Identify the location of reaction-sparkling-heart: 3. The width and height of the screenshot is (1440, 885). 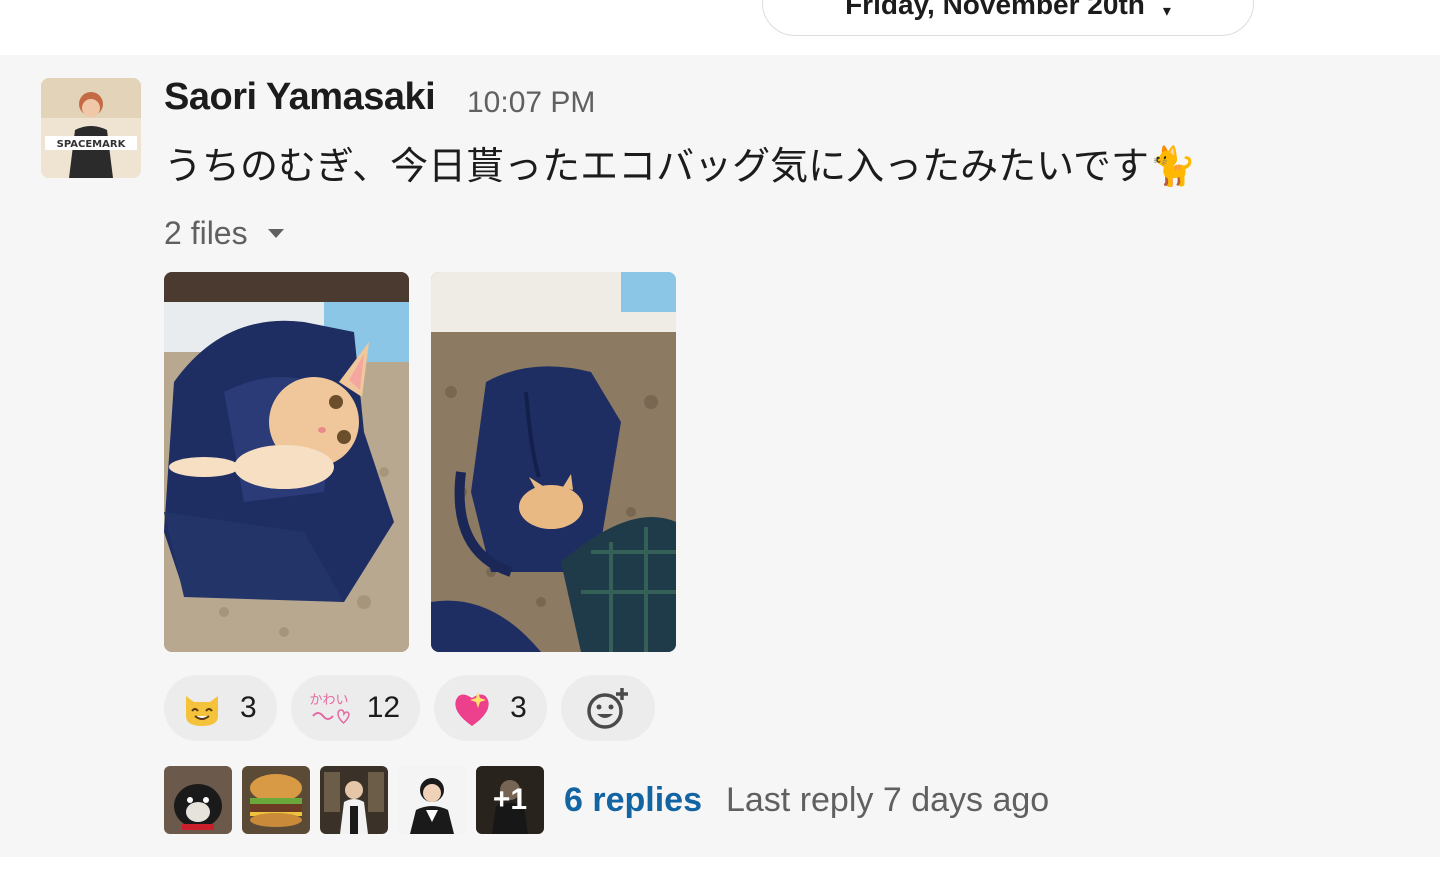
(490, 708).